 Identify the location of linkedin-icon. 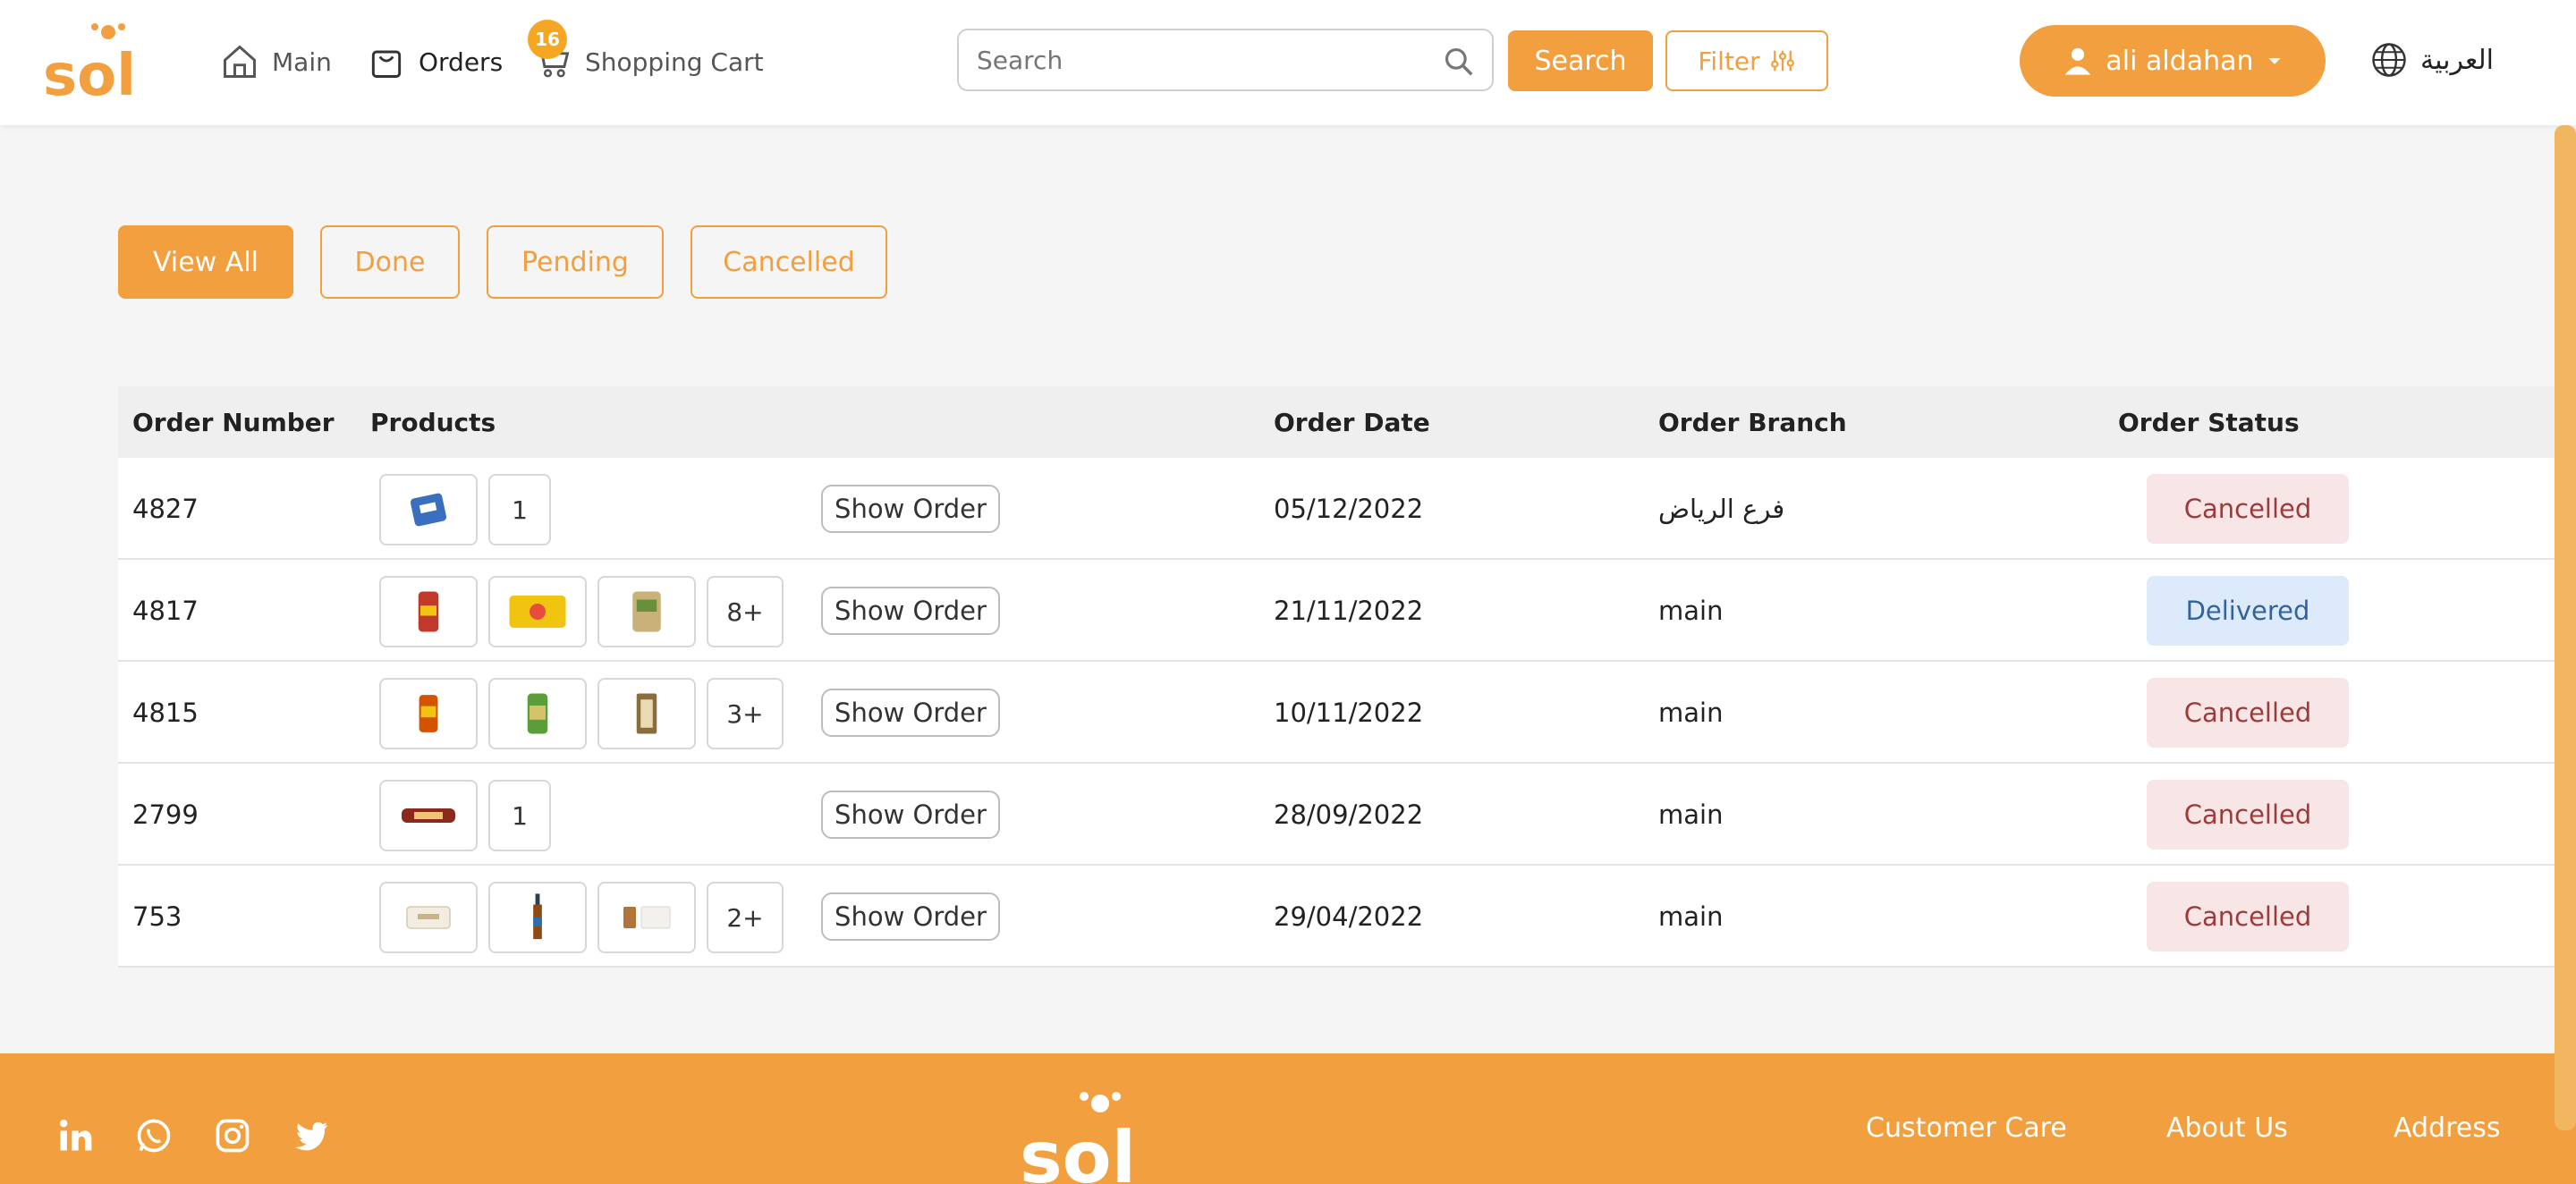
(75, 1135).